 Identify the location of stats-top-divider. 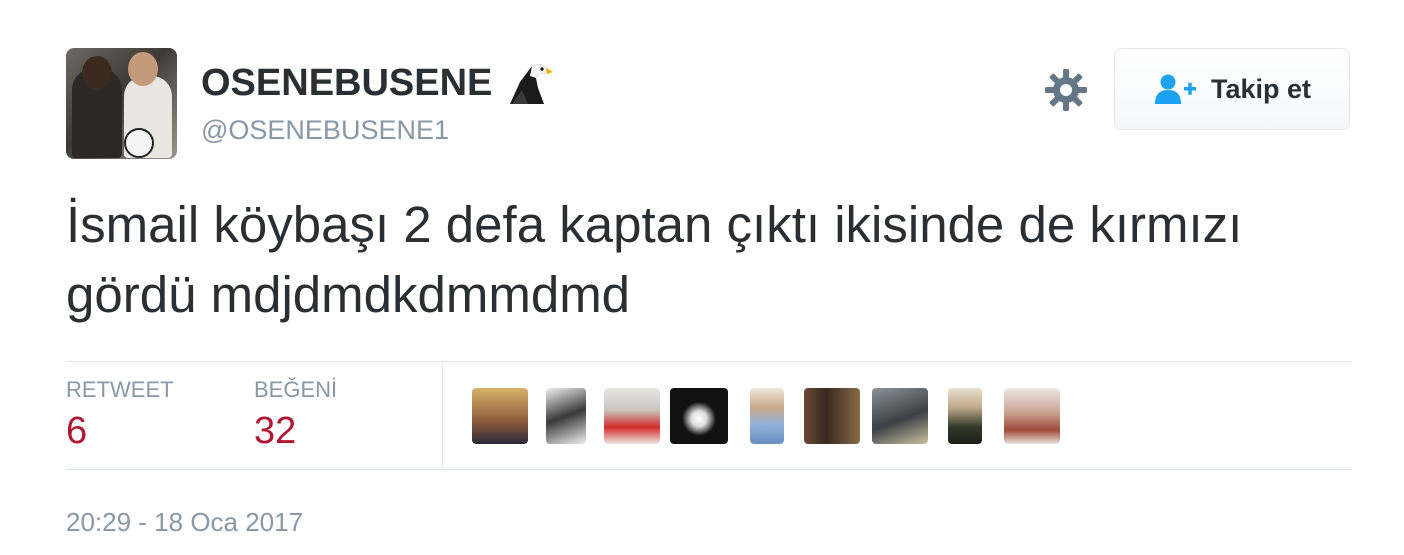
(709, 361).